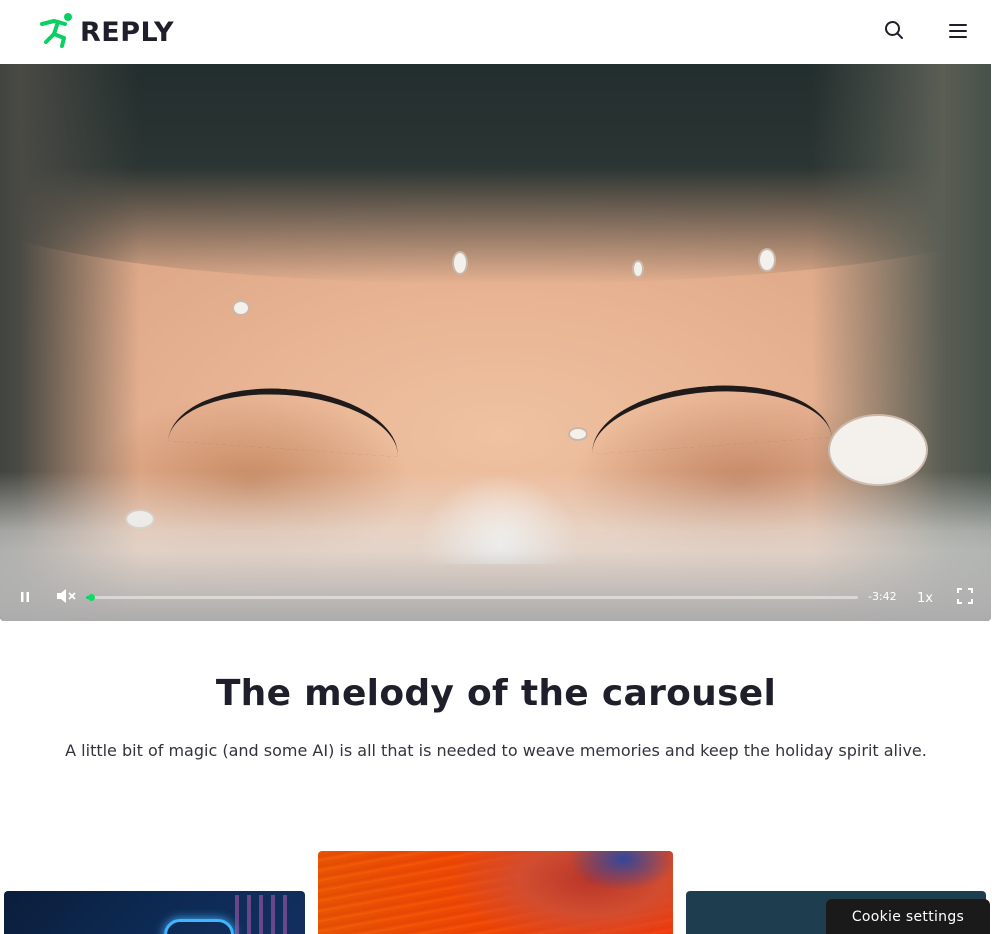 The image size is (992, 934). Describe the element at coordinates (495, 586) in the screenshot. I see `video-controls: -3:42 1x` at that location.